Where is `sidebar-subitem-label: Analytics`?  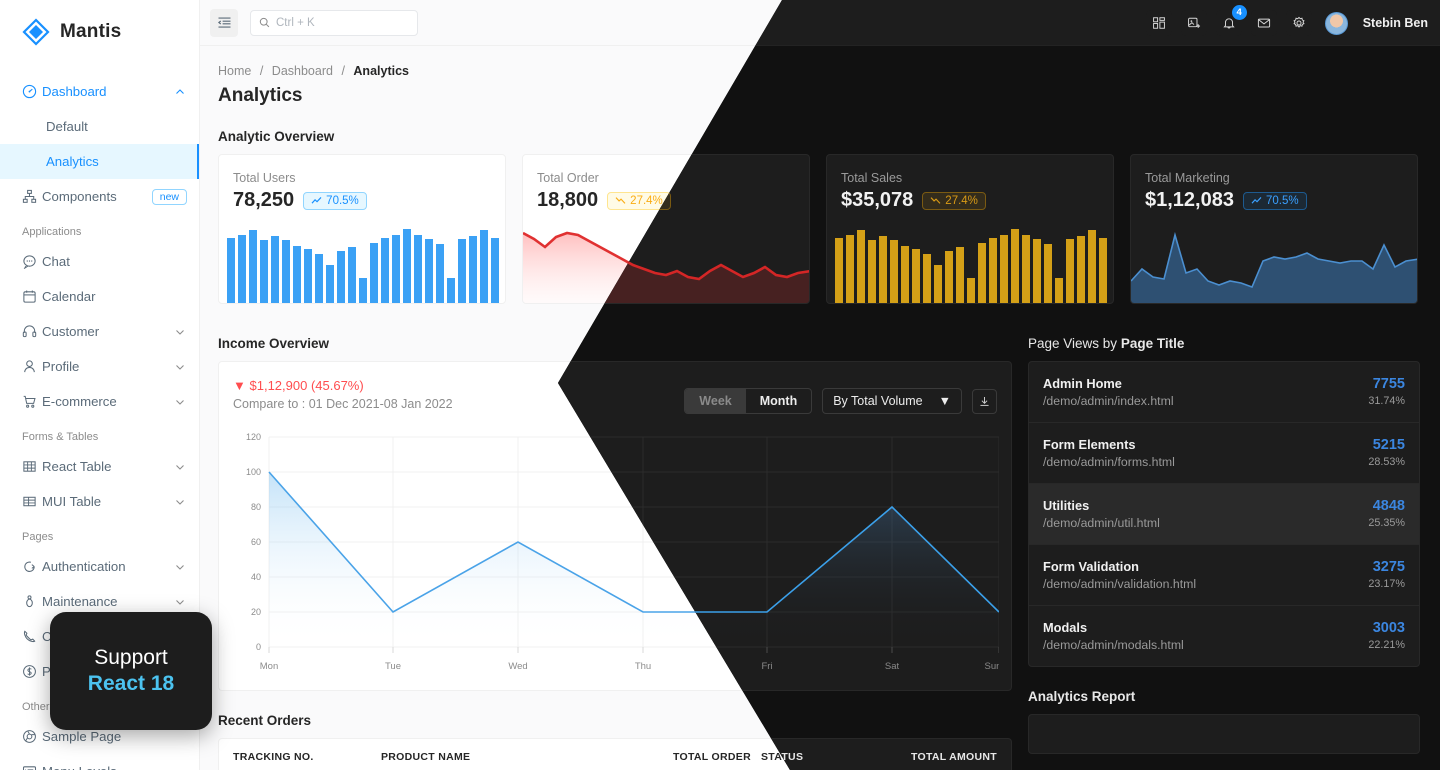
sidebar-subitem-label: Analytics is located at coordinates (72, 161).